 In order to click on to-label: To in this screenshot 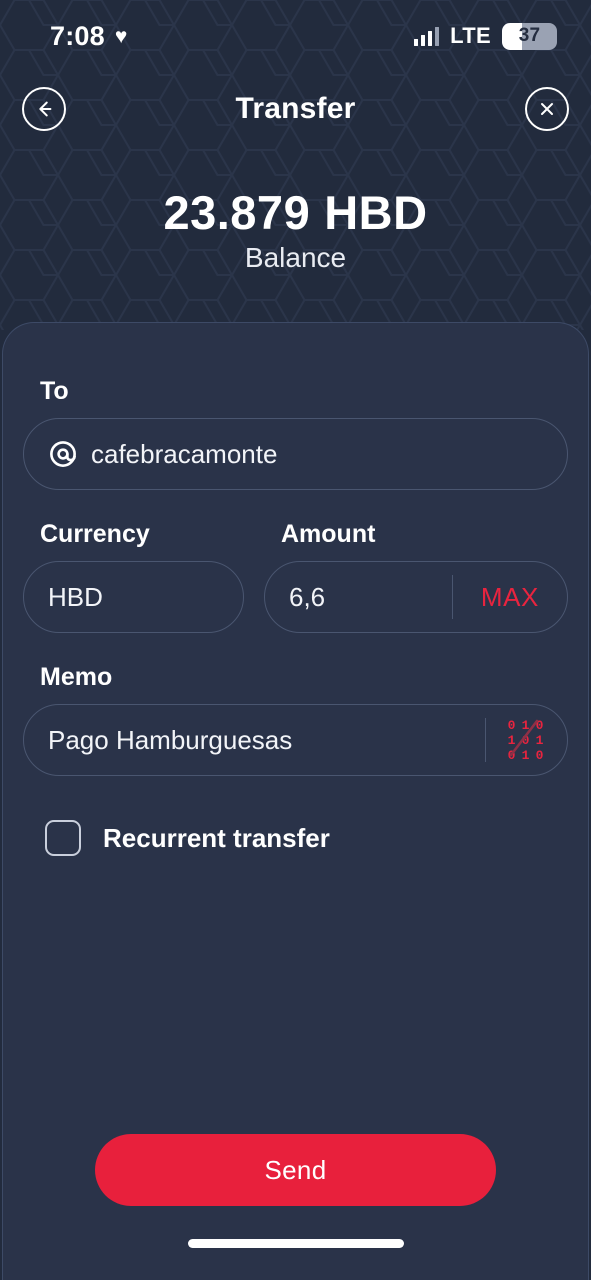, I will do `click(54, 391)`.